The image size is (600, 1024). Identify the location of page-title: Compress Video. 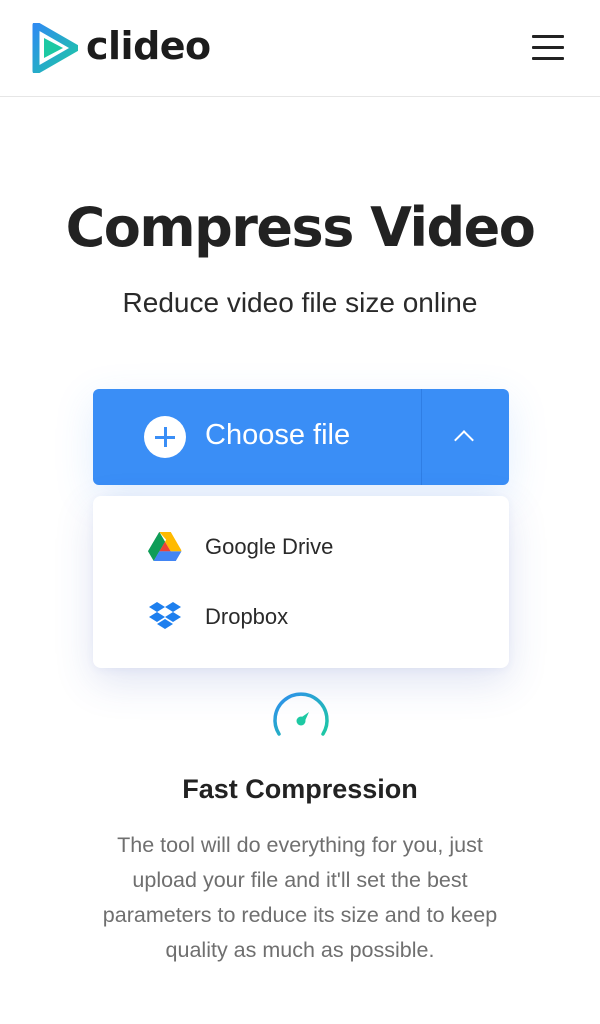
(300, 227).